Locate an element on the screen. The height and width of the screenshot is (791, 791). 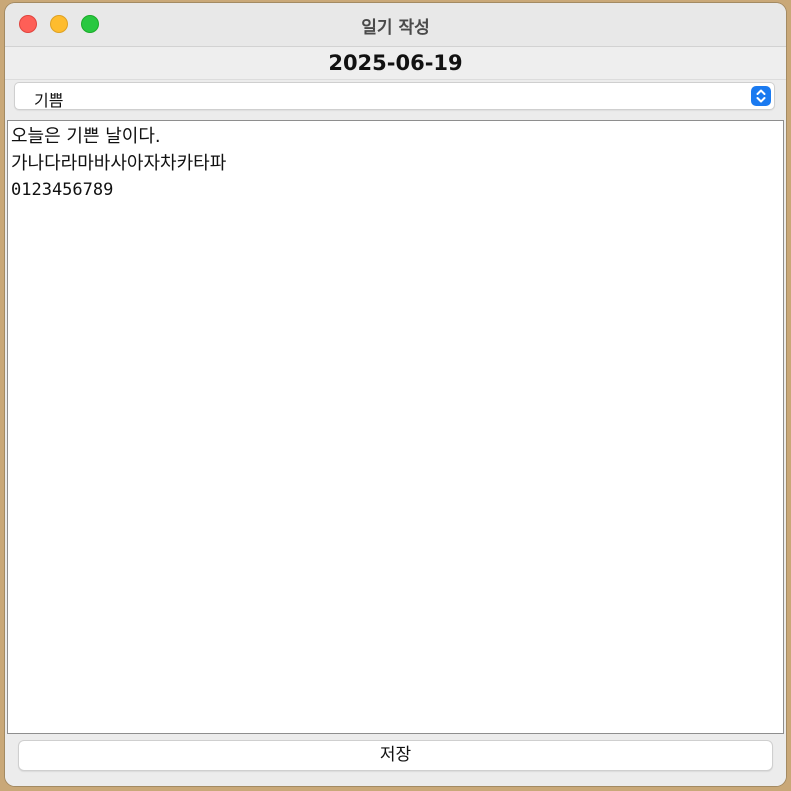
mood-select-value: 기쁨 is located at coordinates (49, 100).